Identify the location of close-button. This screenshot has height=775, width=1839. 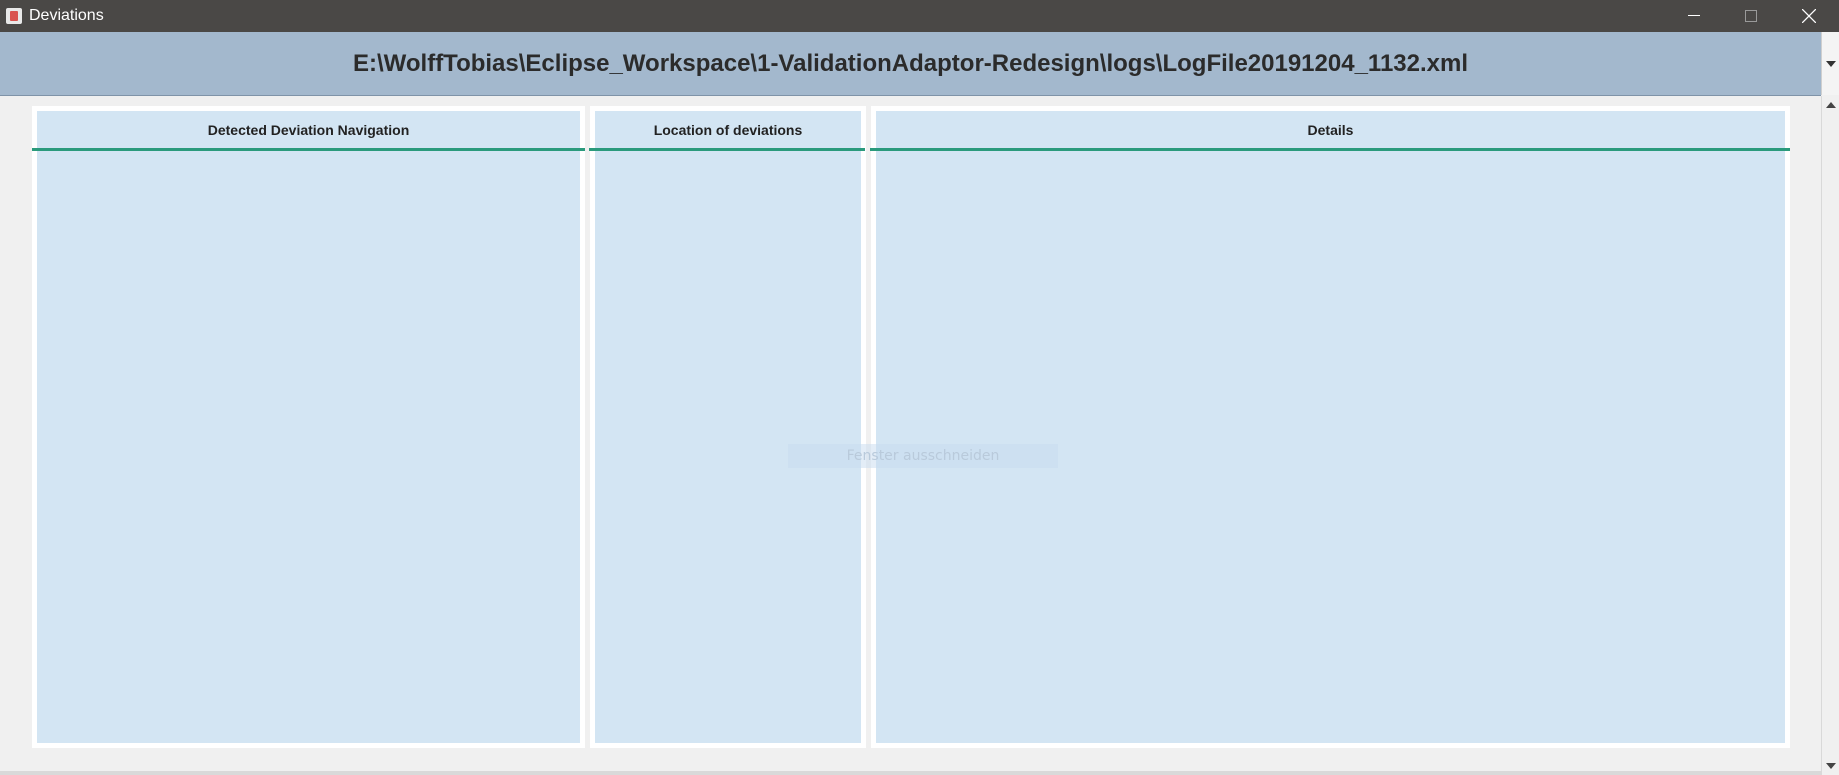
(1809, 16).